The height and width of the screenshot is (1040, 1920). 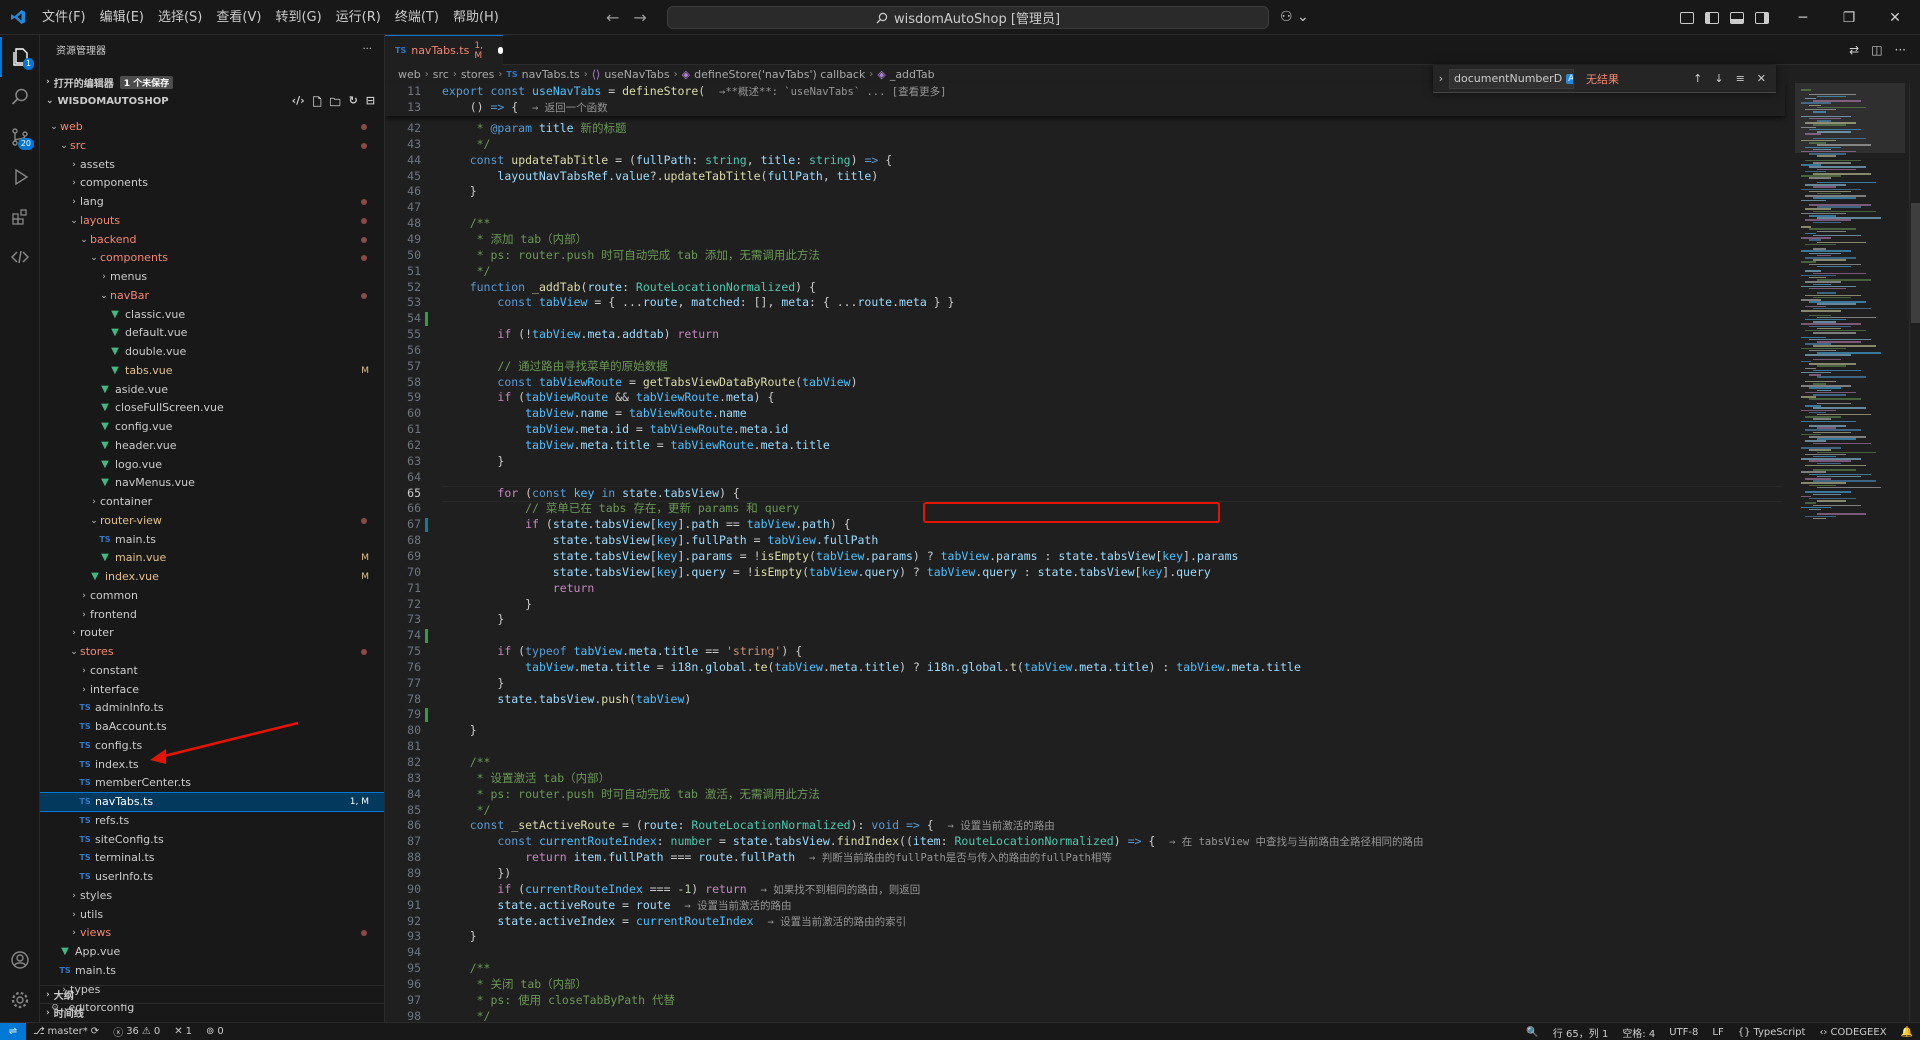 What do you see at coordinates (212, 652) in the screenshot?
I see `tree-item: ⌄ stores` at bounding box center [212, 652].